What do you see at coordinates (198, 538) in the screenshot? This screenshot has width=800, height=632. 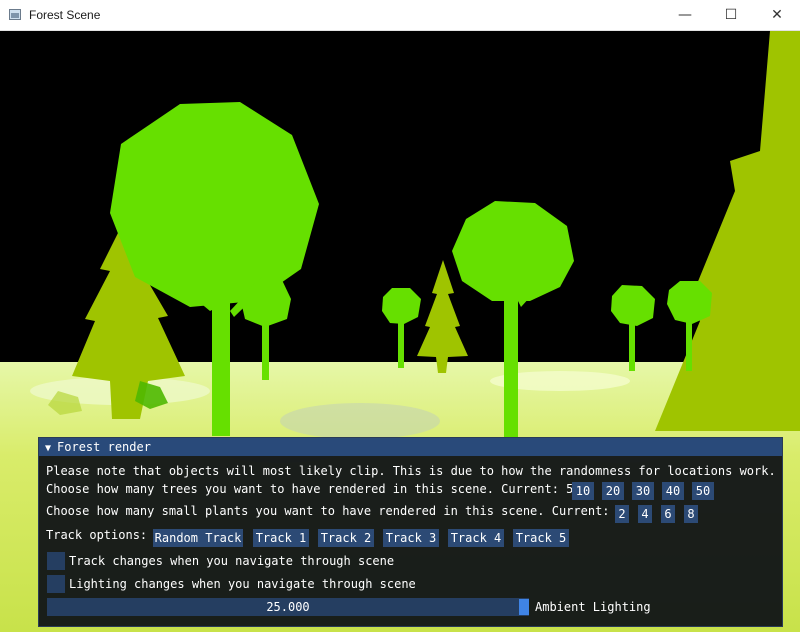 I see `random-track-button: Random Track` at bounding box center [198, 538].